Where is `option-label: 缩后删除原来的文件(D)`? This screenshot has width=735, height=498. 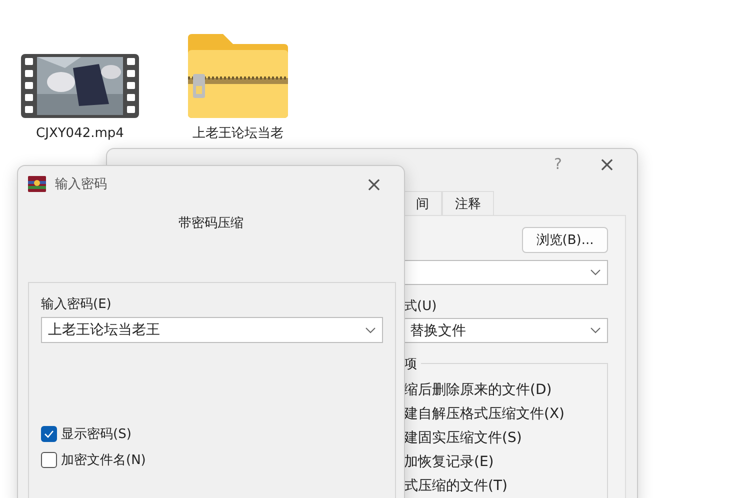 option-label: 缩后删除原来的文件(D) is located at coordinates (478, 390).